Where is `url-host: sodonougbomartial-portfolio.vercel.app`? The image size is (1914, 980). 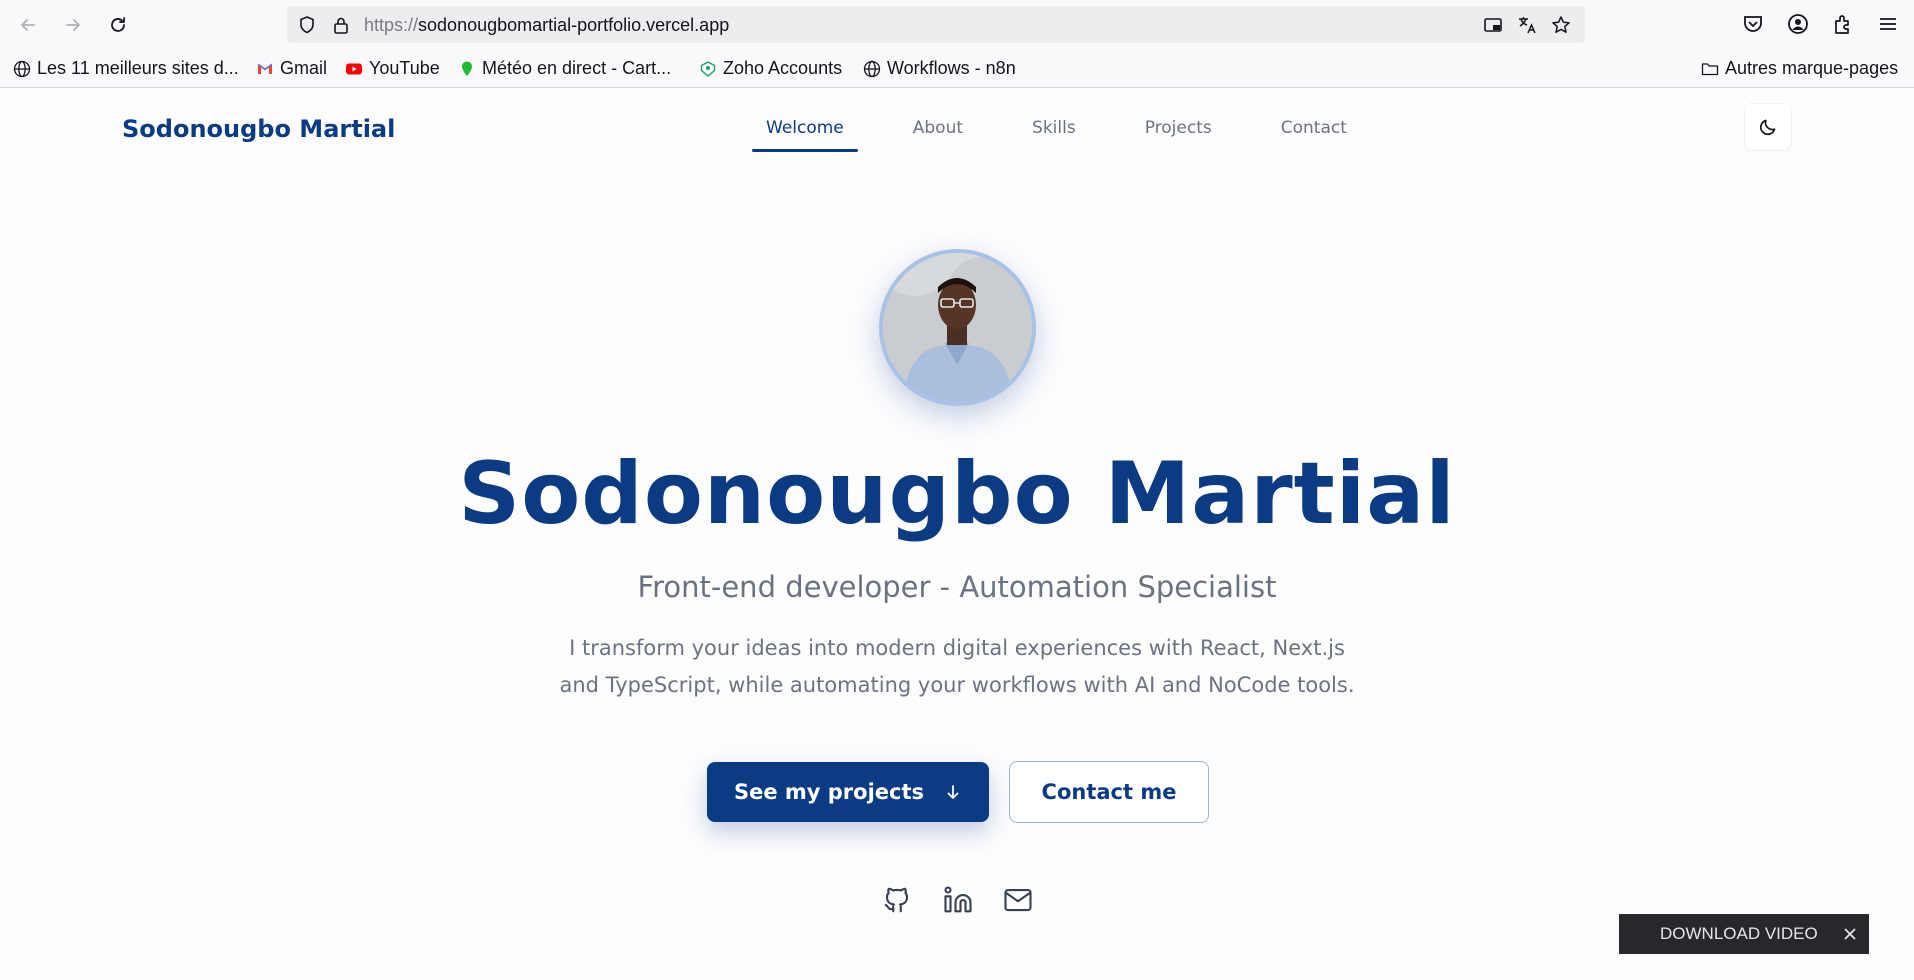 url-host: sodonougbomartial-portfolio.vercel.app is located at coordinates (574, 25).